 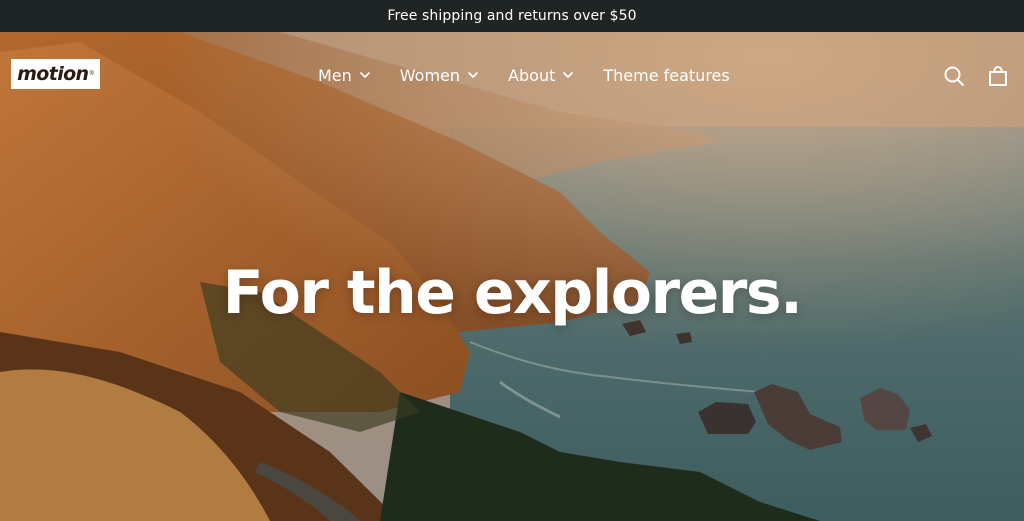 I want to click on hero-headline: For the explorers., so click(x=512, y=293).